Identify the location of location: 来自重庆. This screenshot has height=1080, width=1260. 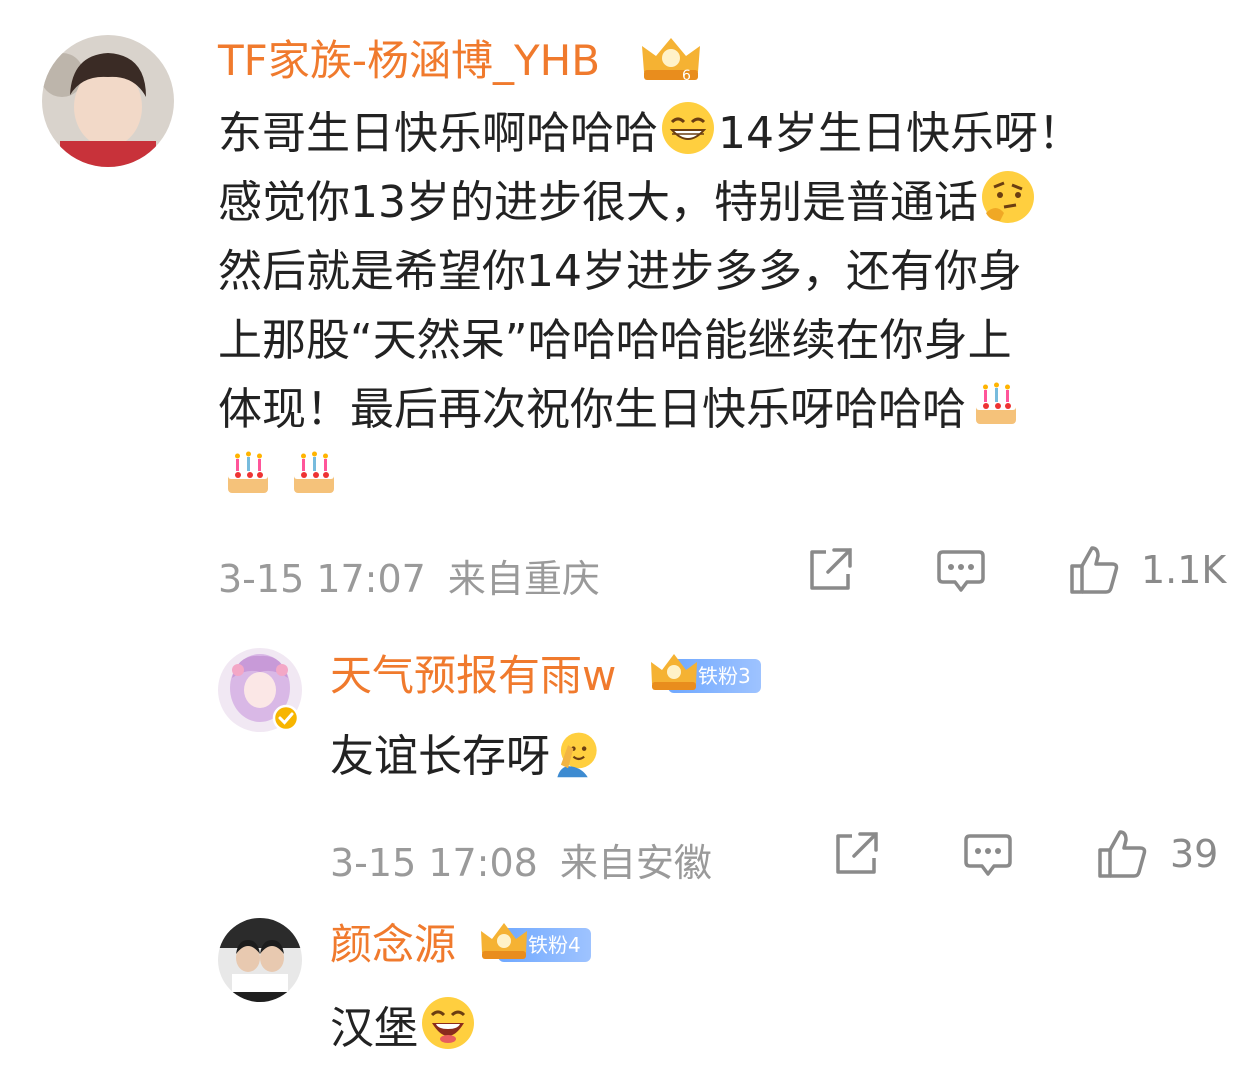
(523, 579).